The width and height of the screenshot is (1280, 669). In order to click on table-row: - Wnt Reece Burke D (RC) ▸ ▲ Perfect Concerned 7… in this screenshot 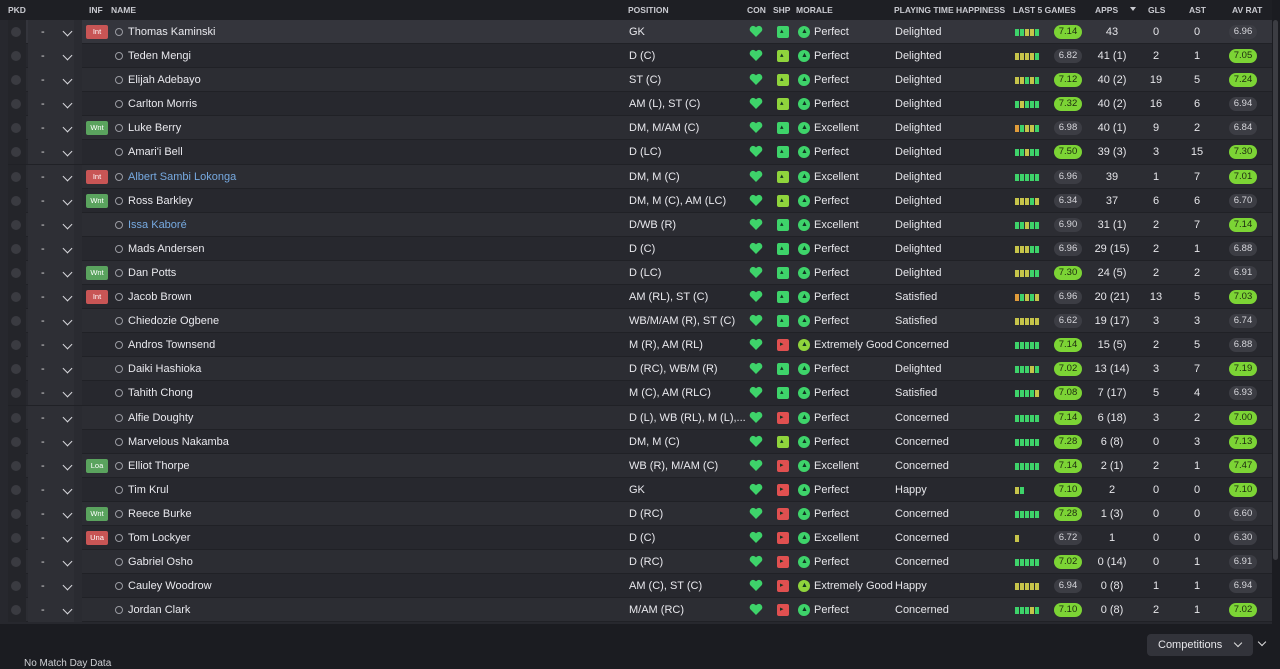, I will do `click(640, 513)`.